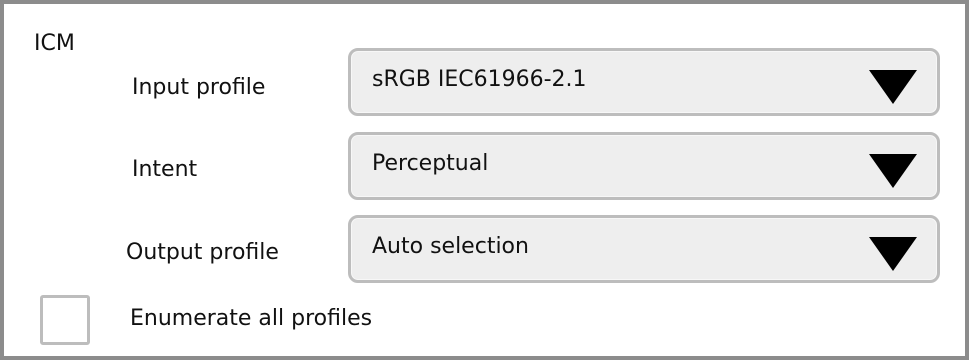  Describe the element at coordinates (644, 166) in the screenshot. I see `intent-select: Perceptual` at that location.